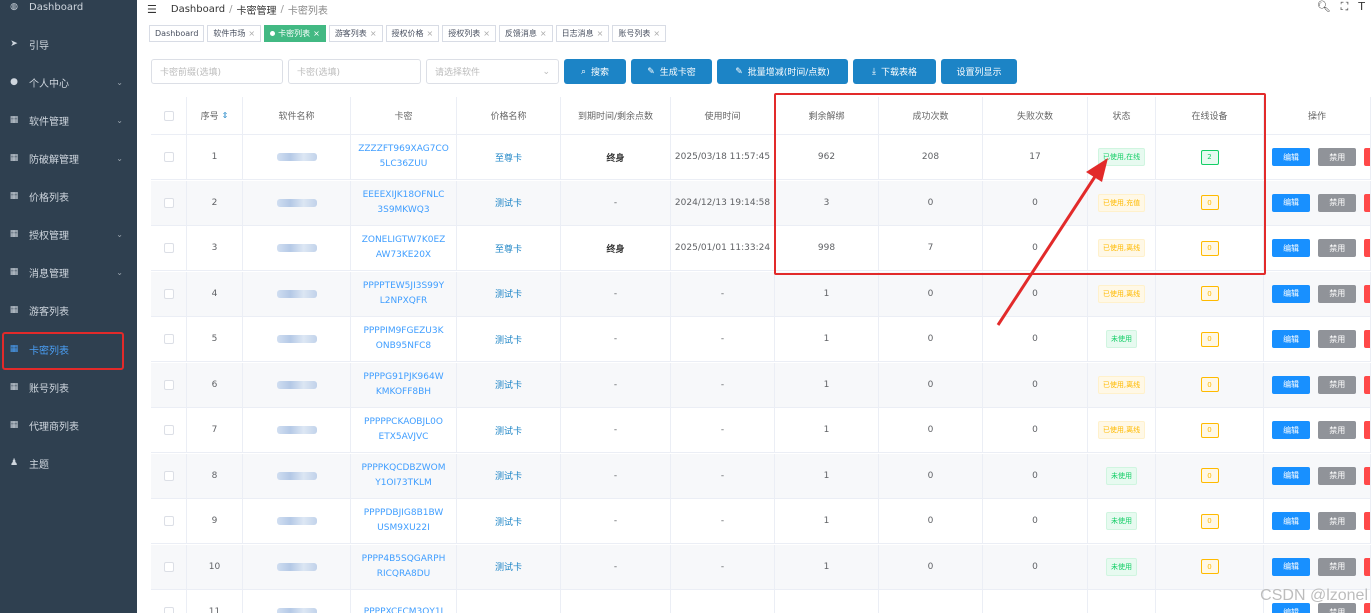 The height and width of the screenshot is (613, 1371). I want to click on card-key: ZONELIGTW7K0EZ AW73KE20X, so click(404, 248).